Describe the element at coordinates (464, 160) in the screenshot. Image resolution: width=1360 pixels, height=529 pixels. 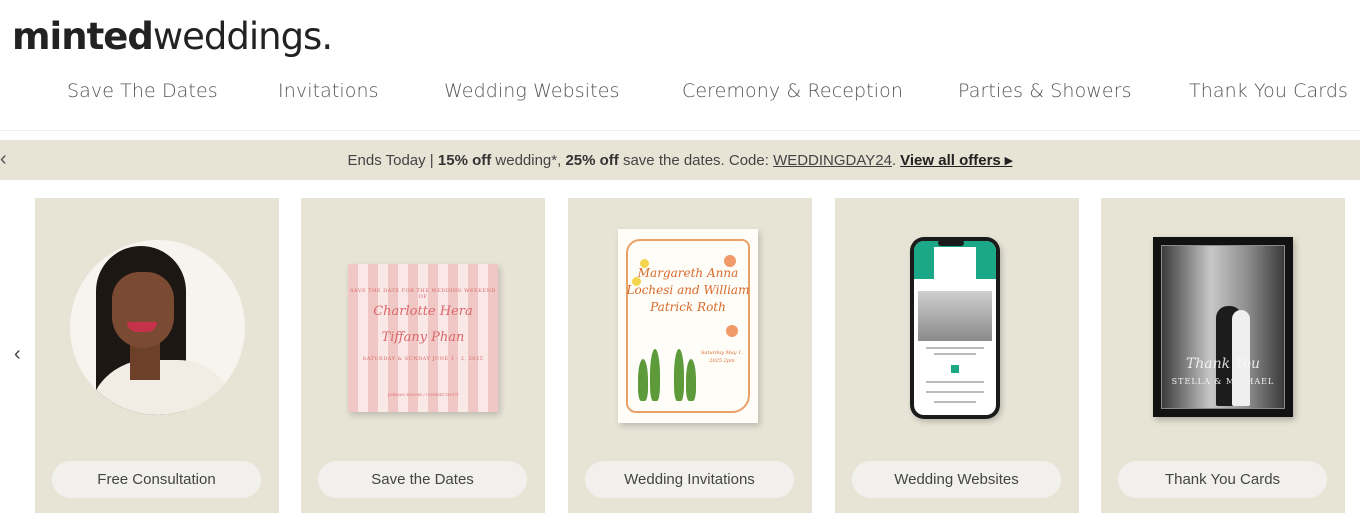
I see `promo-discount-wedding: 15% off` at that location.